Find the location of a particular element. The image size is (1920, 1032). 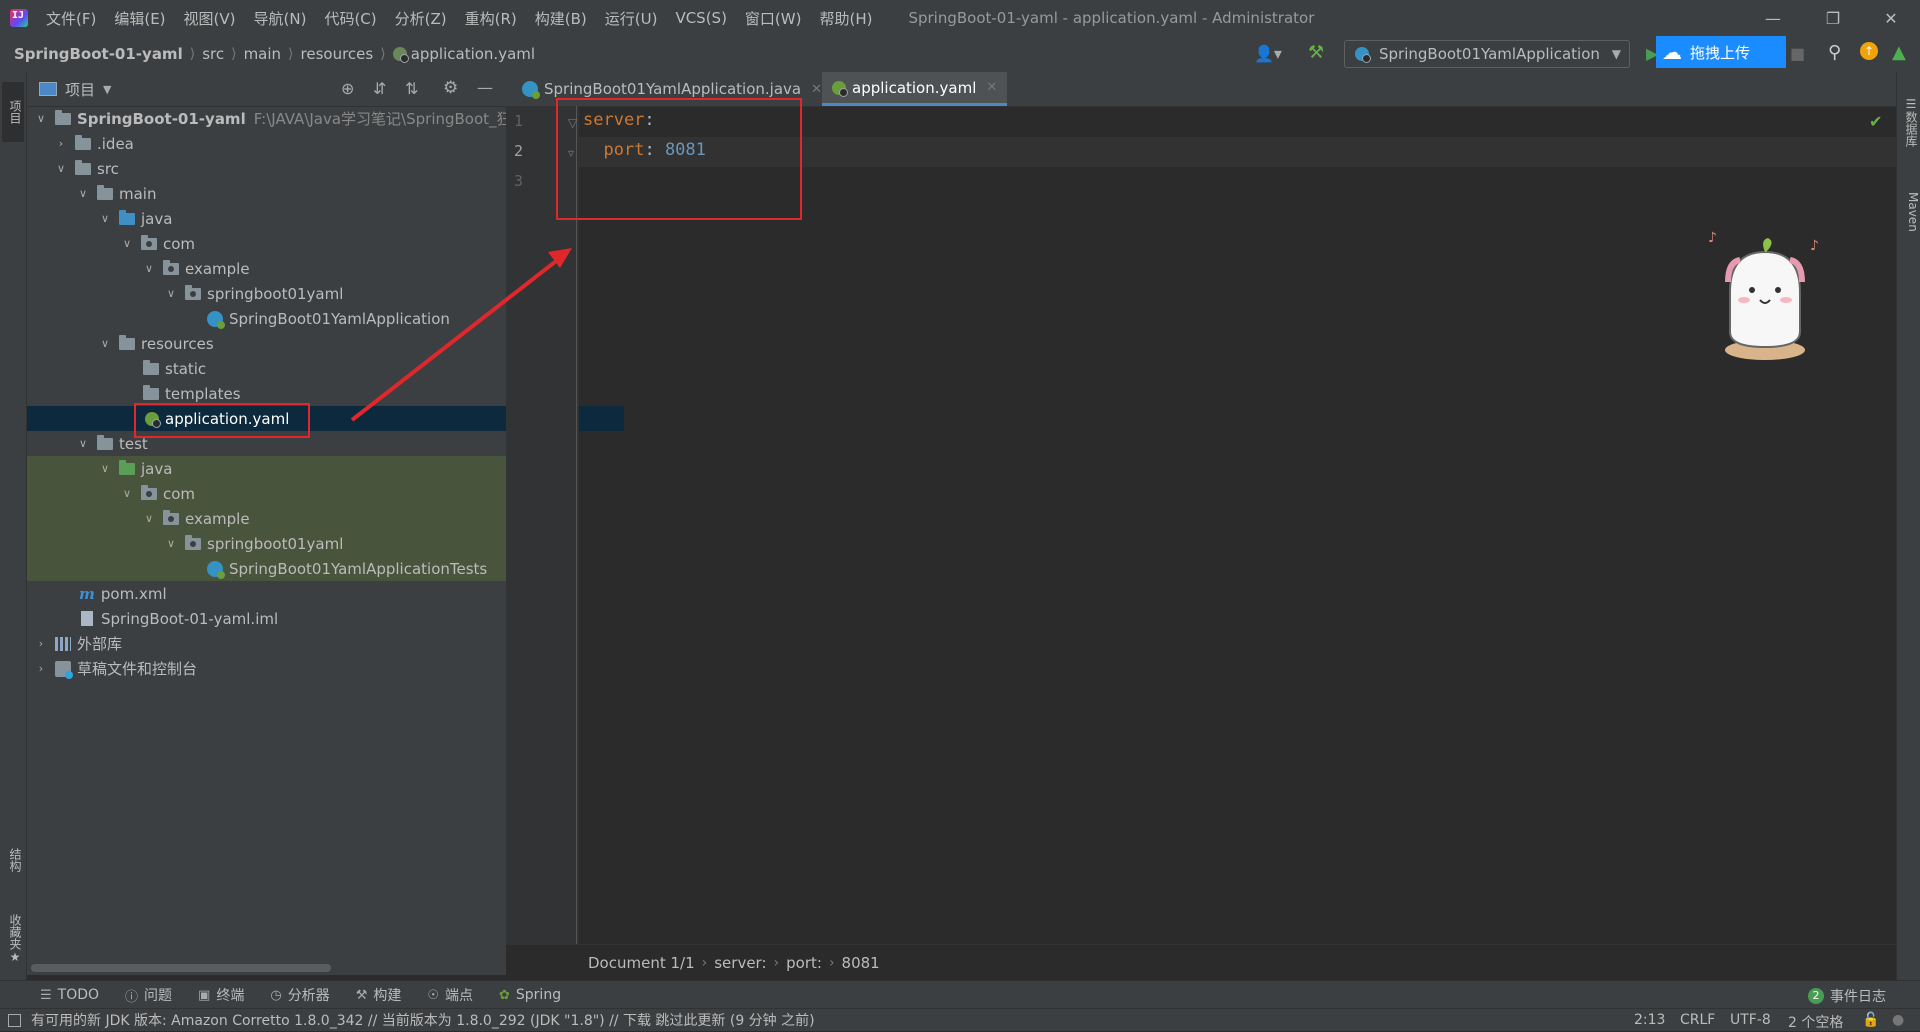

annotation-arrow is located at coordinates (461, 335).